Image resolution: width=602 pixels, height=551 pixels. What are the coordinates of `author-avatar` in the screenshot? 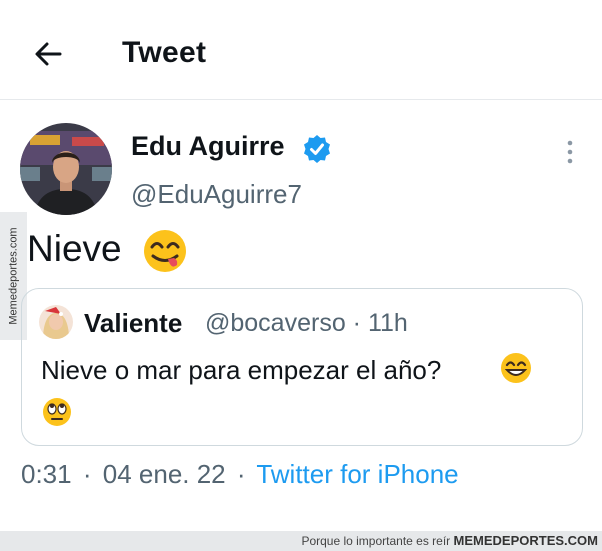 It's located at (66, 169).